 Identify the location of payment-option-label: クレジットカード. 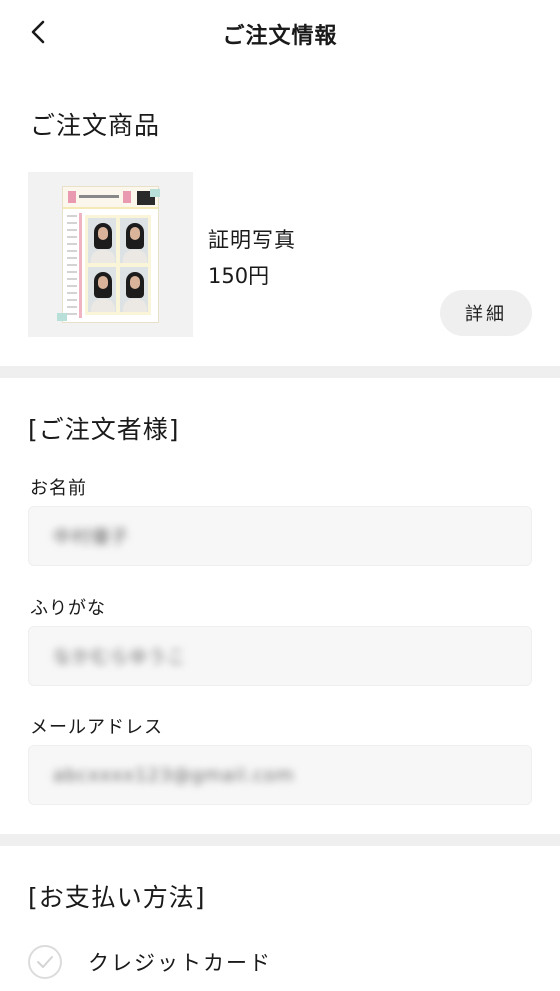
(180, 963).